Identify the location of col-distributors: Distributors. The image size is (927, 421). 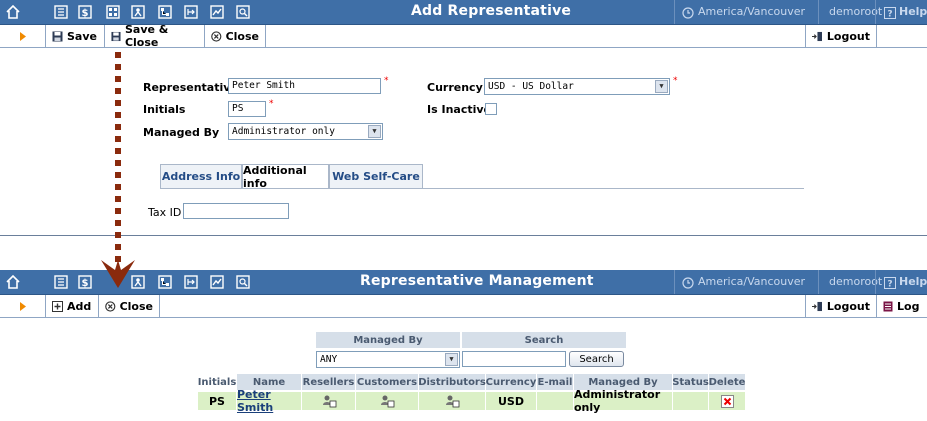
(452, 382).